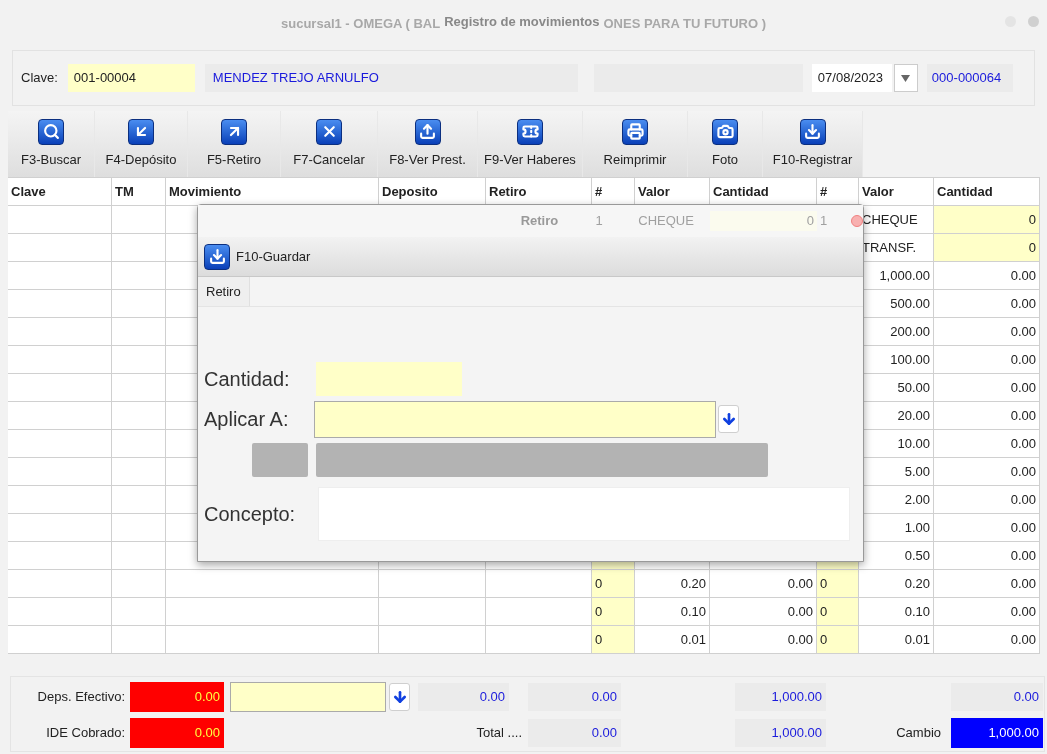 The image size is (1047, 754). Describe the element at coordinates (257, 256) in the screenshot. I see `save-button: F10-Guardar` at that location.